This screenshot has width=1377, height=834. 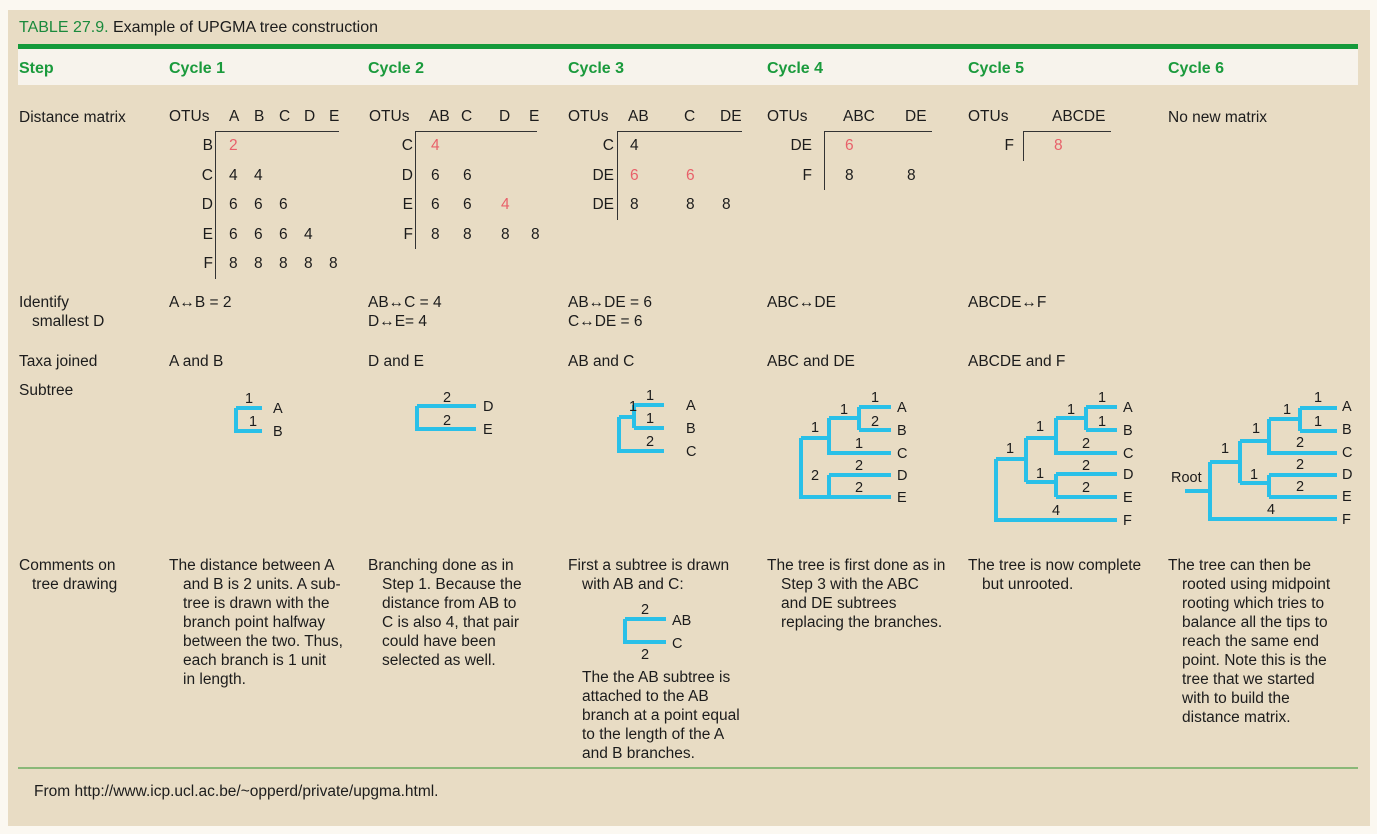 I want to click on comment-line: The distance between A, so click(x=252, y=565).